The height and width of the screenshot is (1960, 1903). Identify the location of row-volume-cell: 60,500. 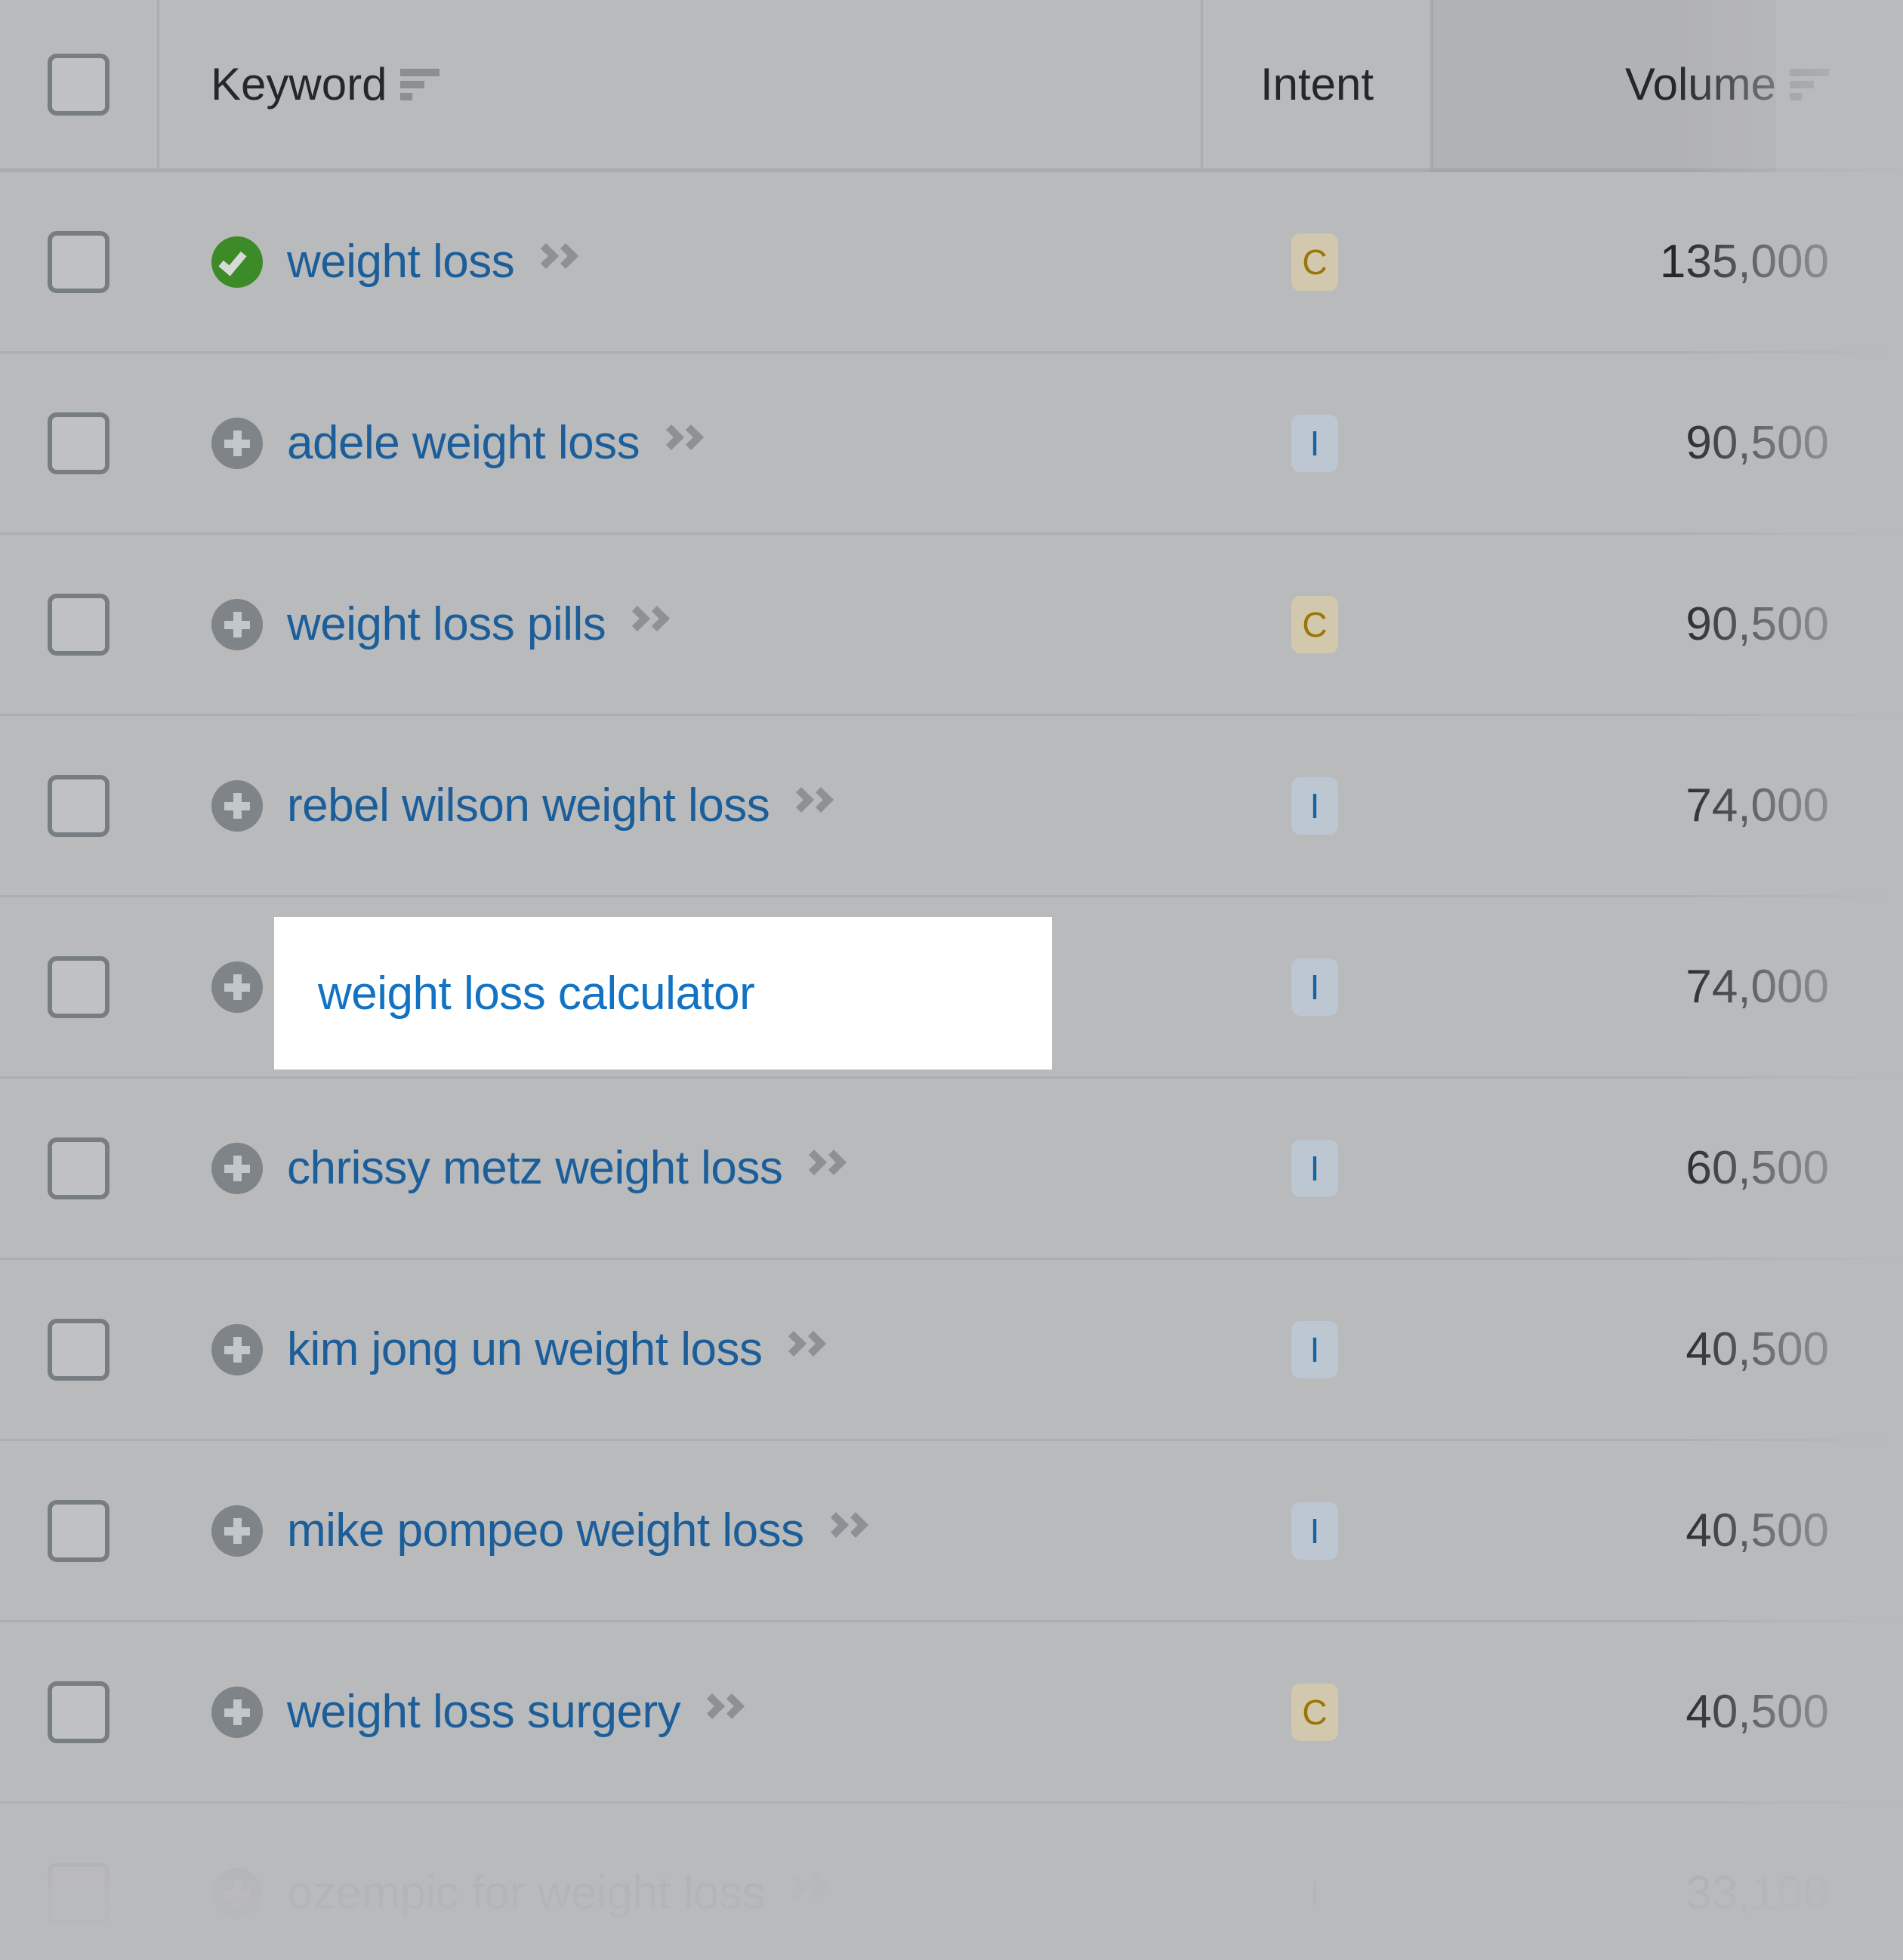
(1666, 1168).